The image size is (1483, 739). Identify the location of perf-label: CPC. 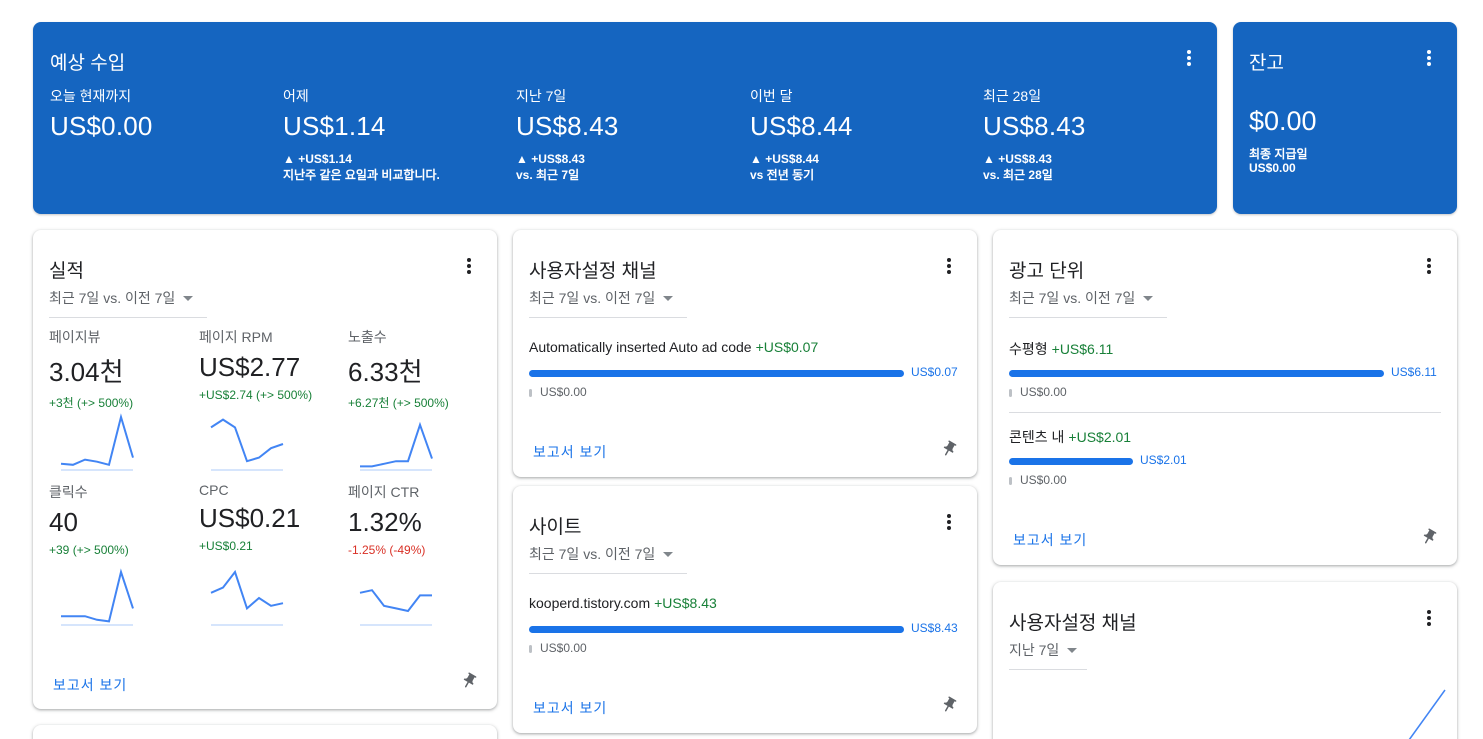
(214, 490).